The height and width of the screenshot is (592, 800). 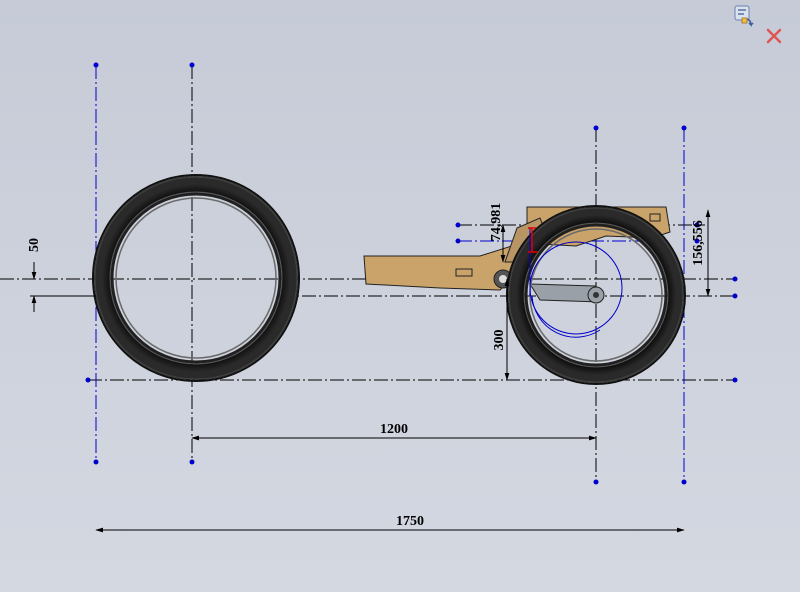 I want to click on sketch-exit-icon, so click(x=744, y=16).